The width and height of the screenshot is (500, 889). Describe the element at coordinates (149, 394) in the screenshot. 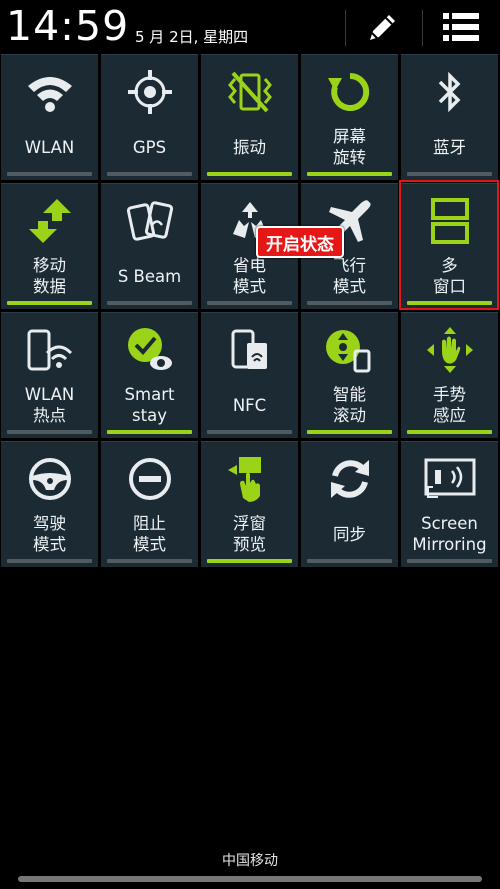

I see `toggle-label-line: Smart` at that location.